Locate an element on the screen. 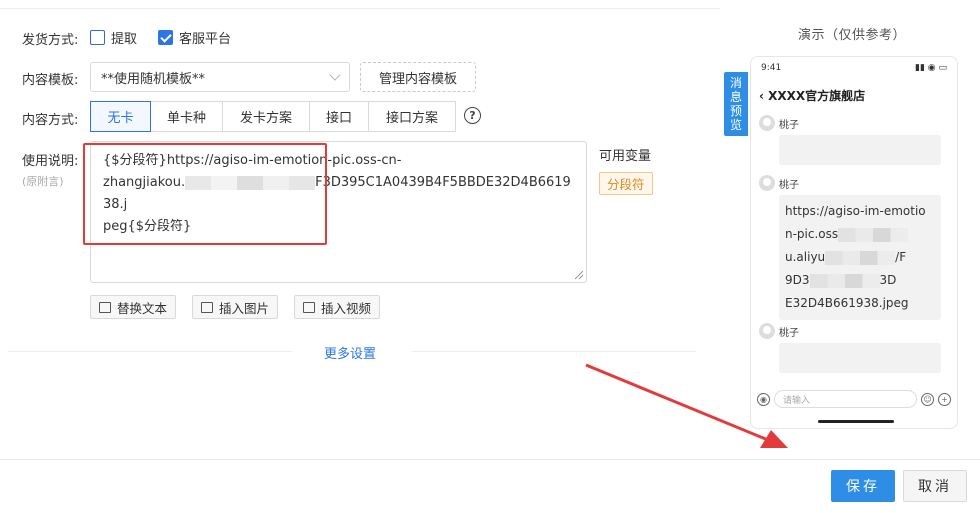 This screenshot has width=980, height=513. tab-no-card: 无卡 is located at coordinates (120, 116).